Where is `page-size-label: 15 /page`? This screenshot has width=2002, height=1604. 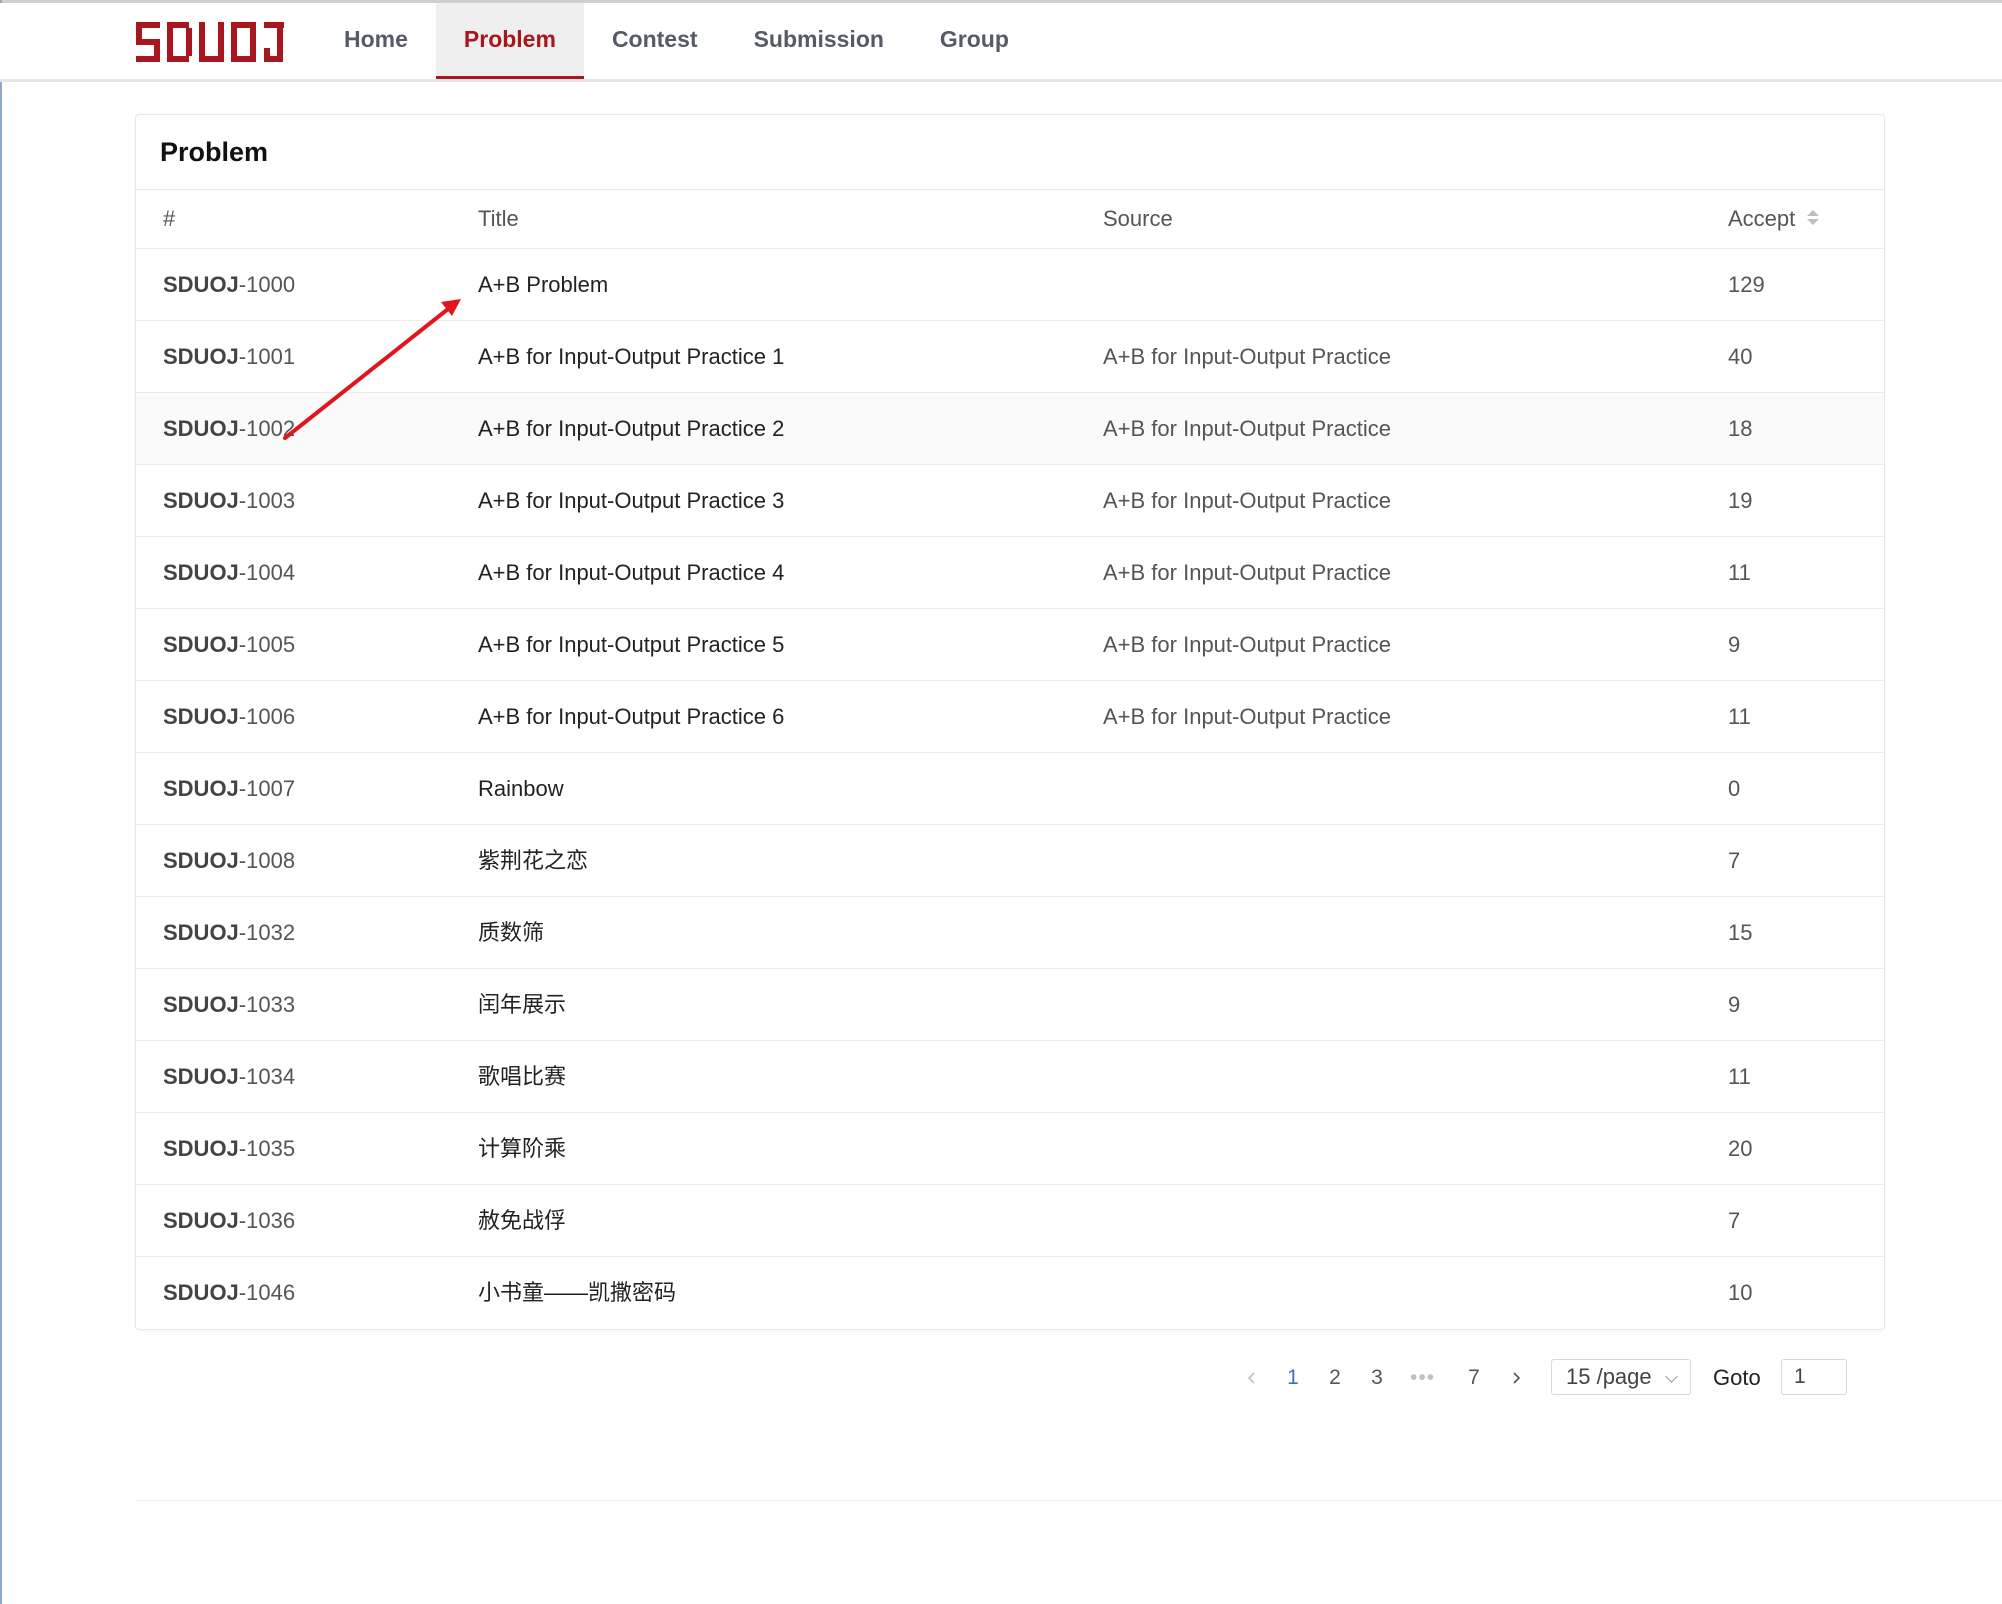 page-size-label: 15 /page is located at coordinates (1609, 1376).